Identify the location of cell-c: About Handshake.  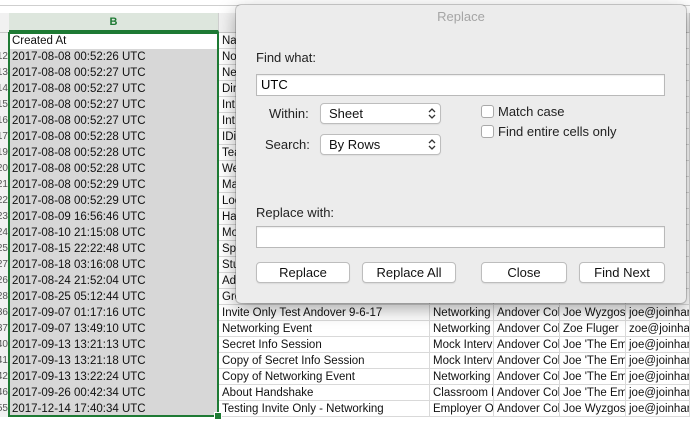
(324, 393).